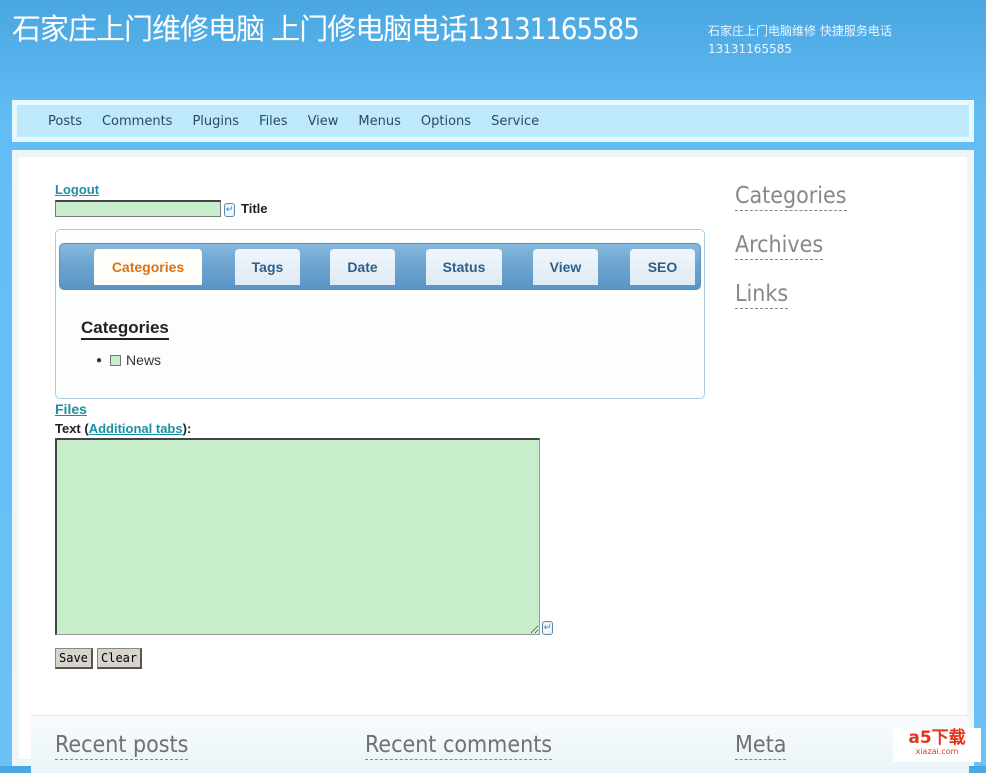 This screenshot has height=773, width=986. What do you see at coordinates (326, 29) in the screenshot?
I see `site-title: 石家庄上门维修电脑 上门修电脑电话13131165585` at bounding box center [326, 29].